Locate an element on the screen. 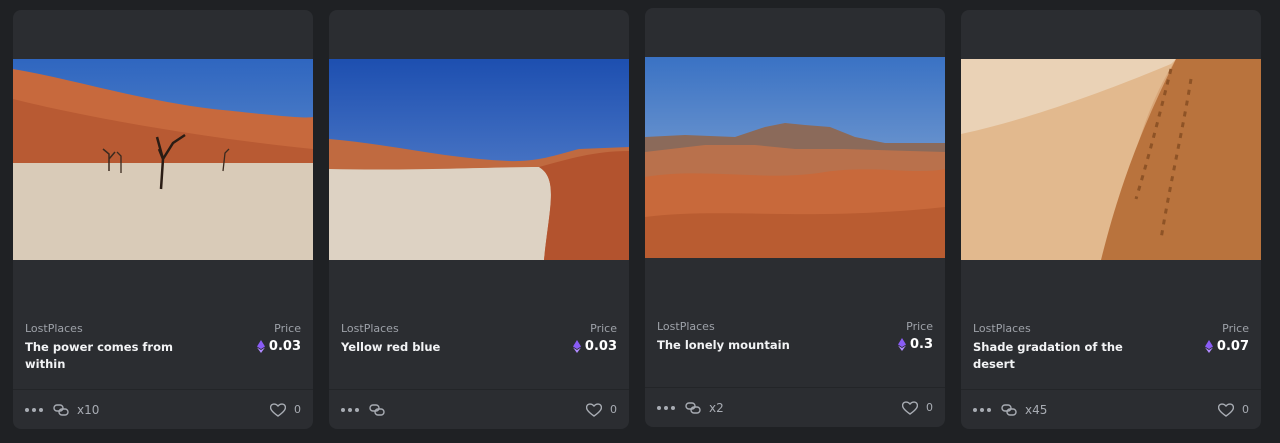  price-amount: 0.07 is located at coordinates (1232, 346).